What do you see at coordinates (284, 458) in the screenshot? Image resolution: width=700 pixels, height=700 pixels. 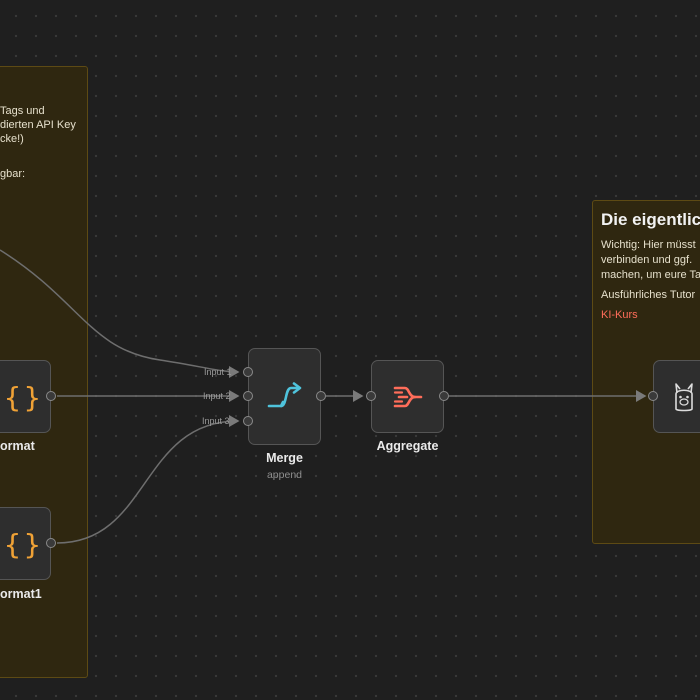 I see `merge-node-label: Merge` at bounding box center [284, 458].